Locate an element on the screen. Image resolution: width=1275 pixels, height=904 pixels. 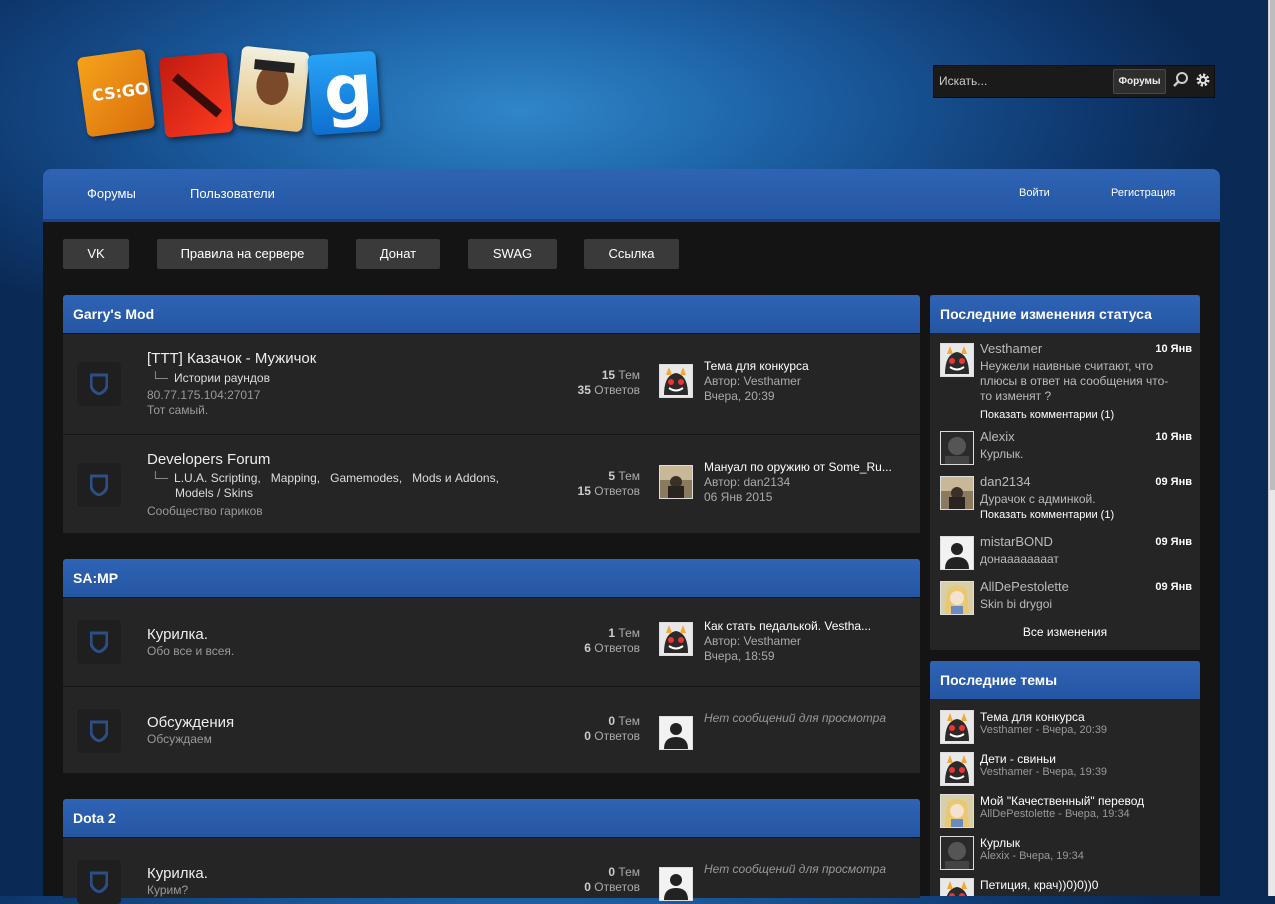
last-post-title: Тема для конкурса is located at coordinates (801, 366).